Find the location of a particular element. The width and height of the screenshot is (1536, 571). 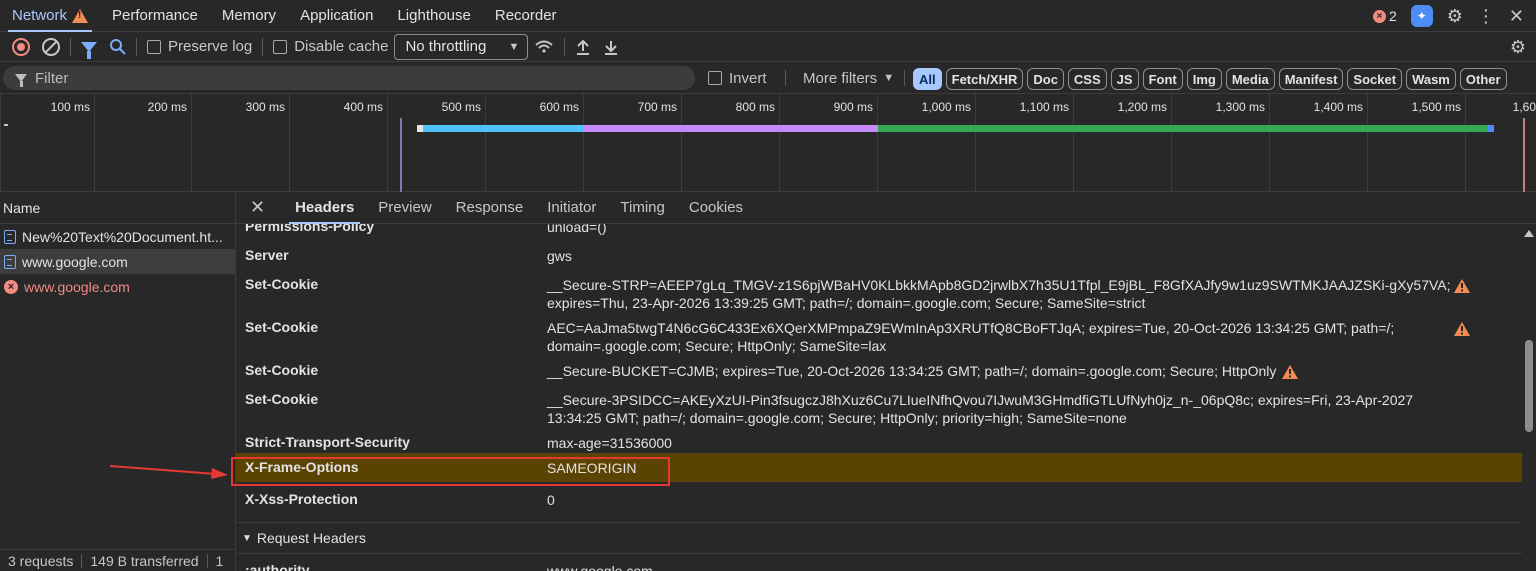

timeline-tick-label: 1,000 ms is located at coordinates (946, 107).